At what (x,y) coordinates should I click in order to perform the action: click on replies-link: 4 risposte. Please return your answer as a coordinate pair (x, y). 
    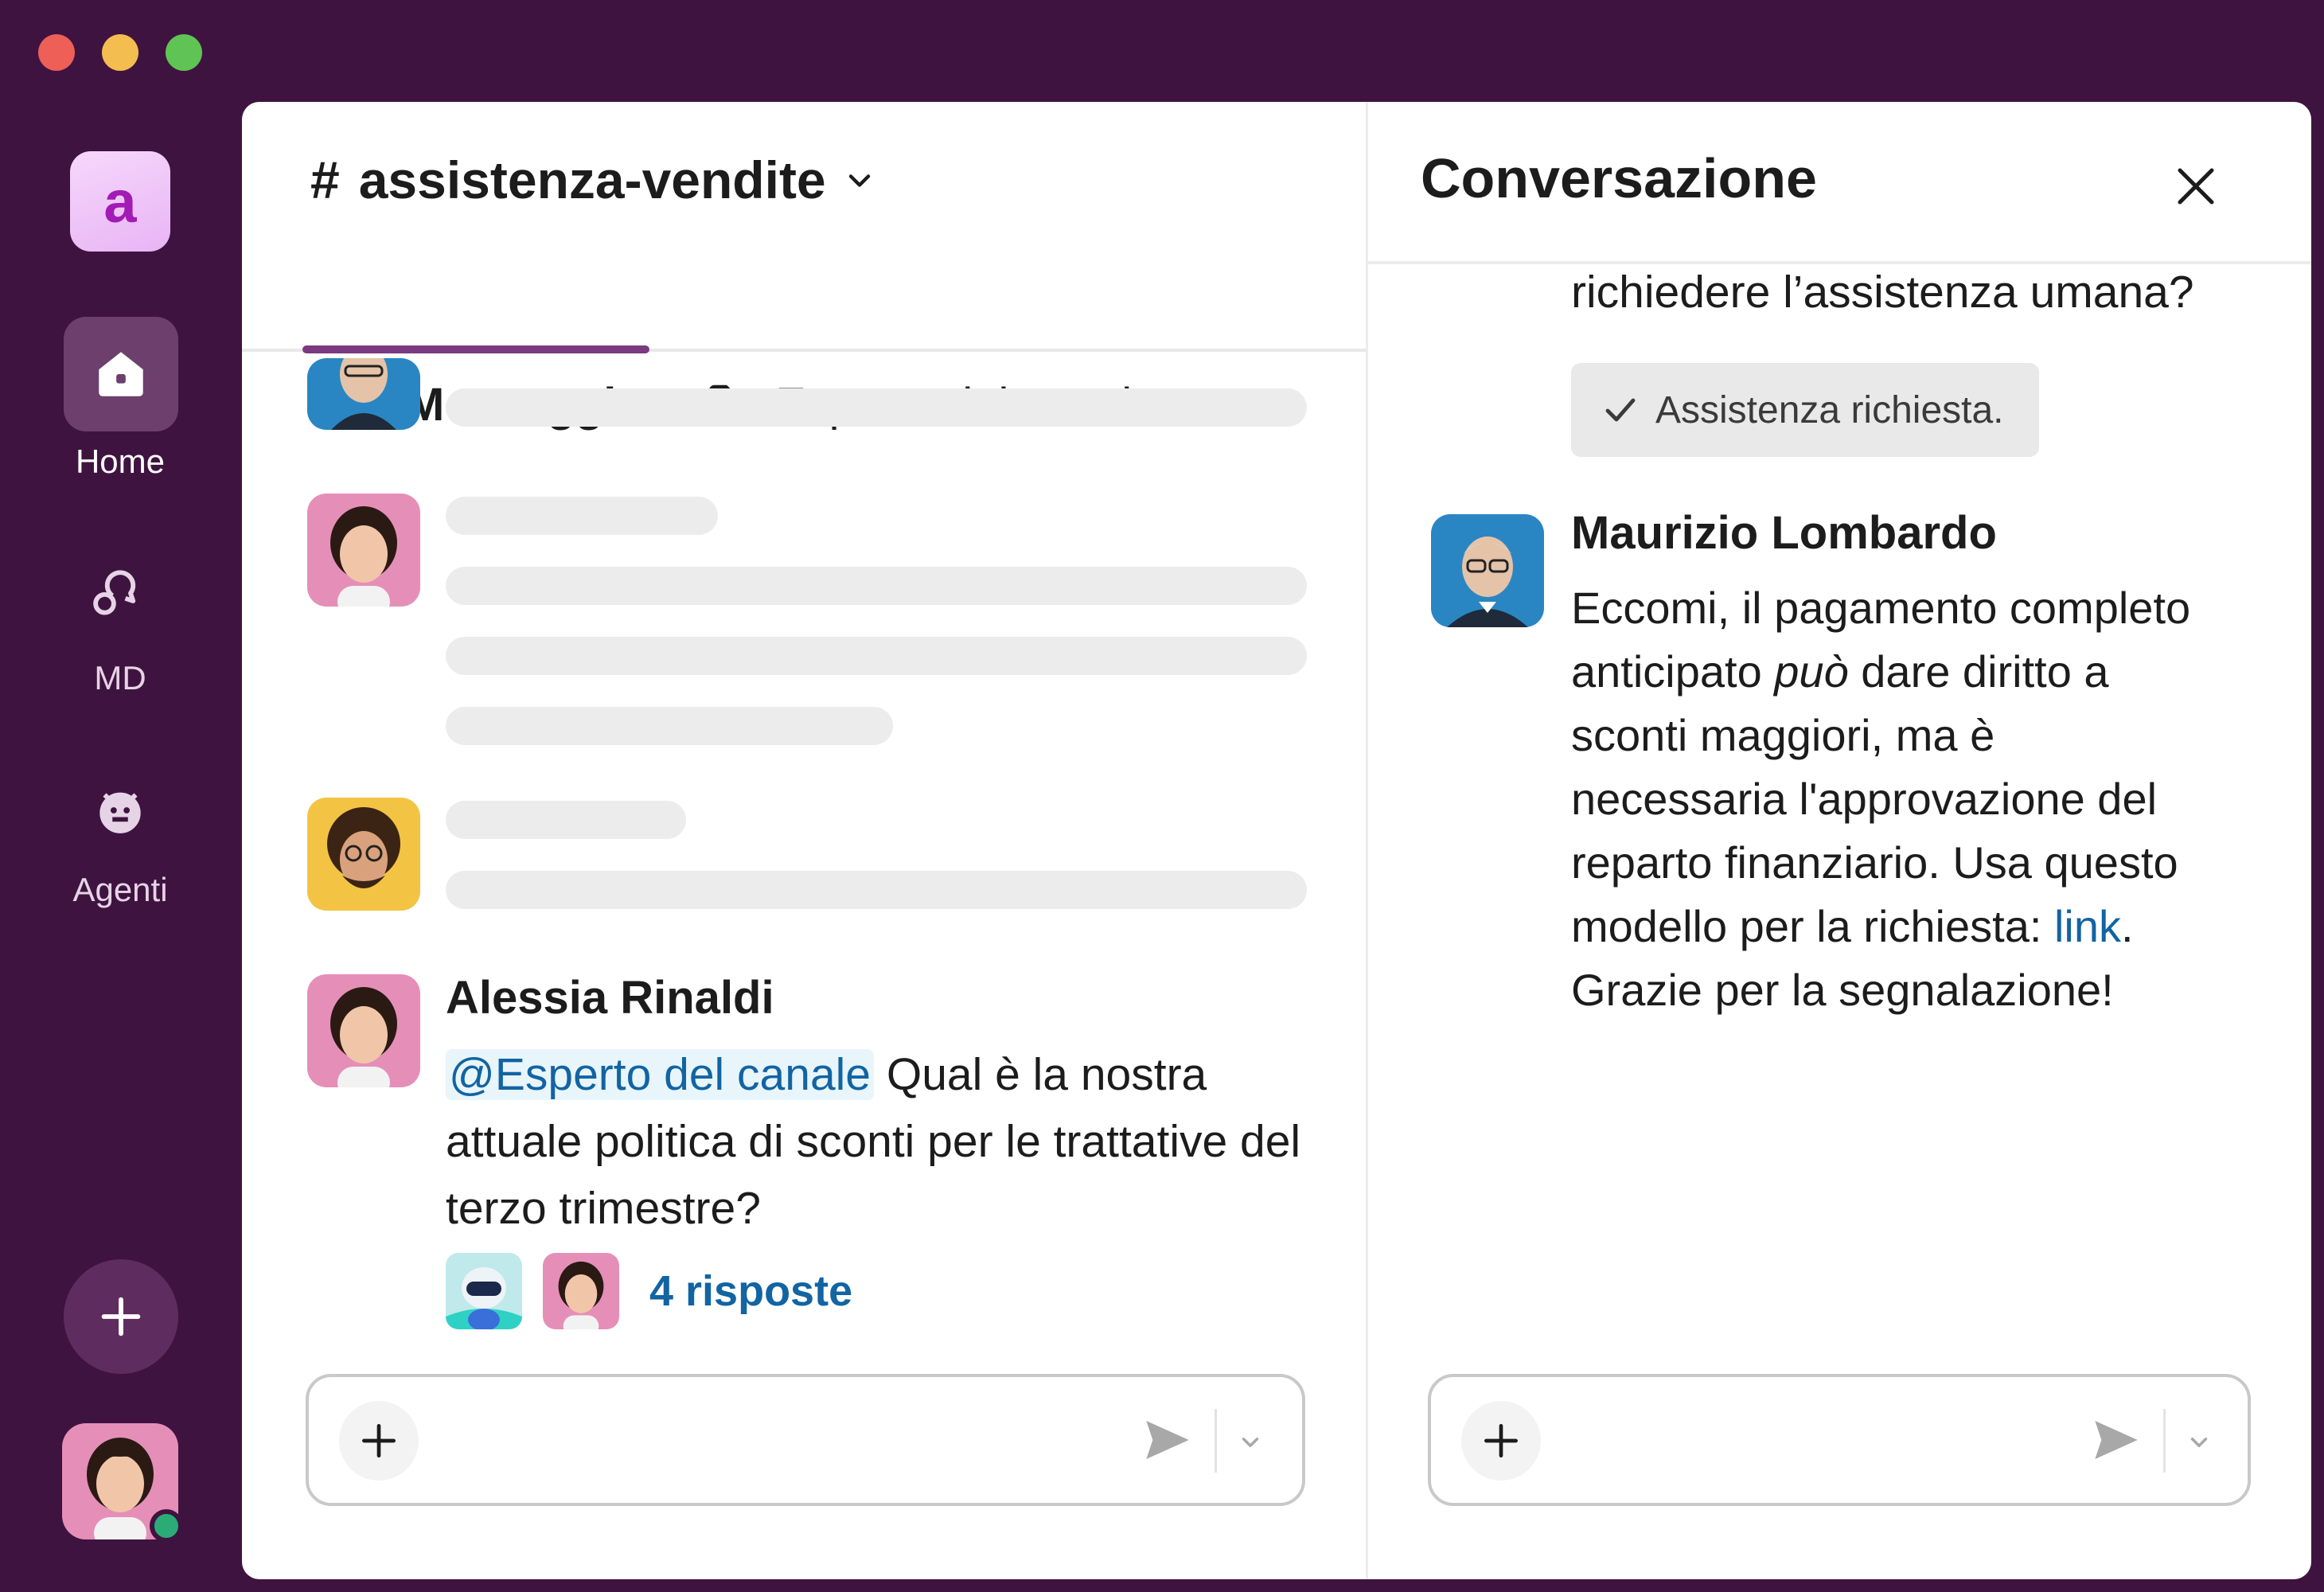
    Looking at the image, I should click on (750, 1291).